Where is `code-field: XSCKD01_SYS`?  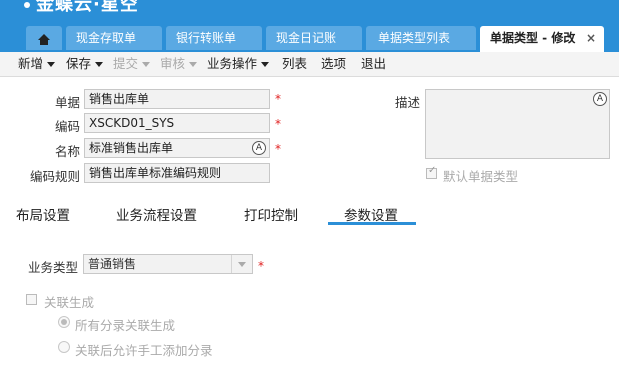
code-field: XSCKD01_SYS is located at coordinates (177, 123).